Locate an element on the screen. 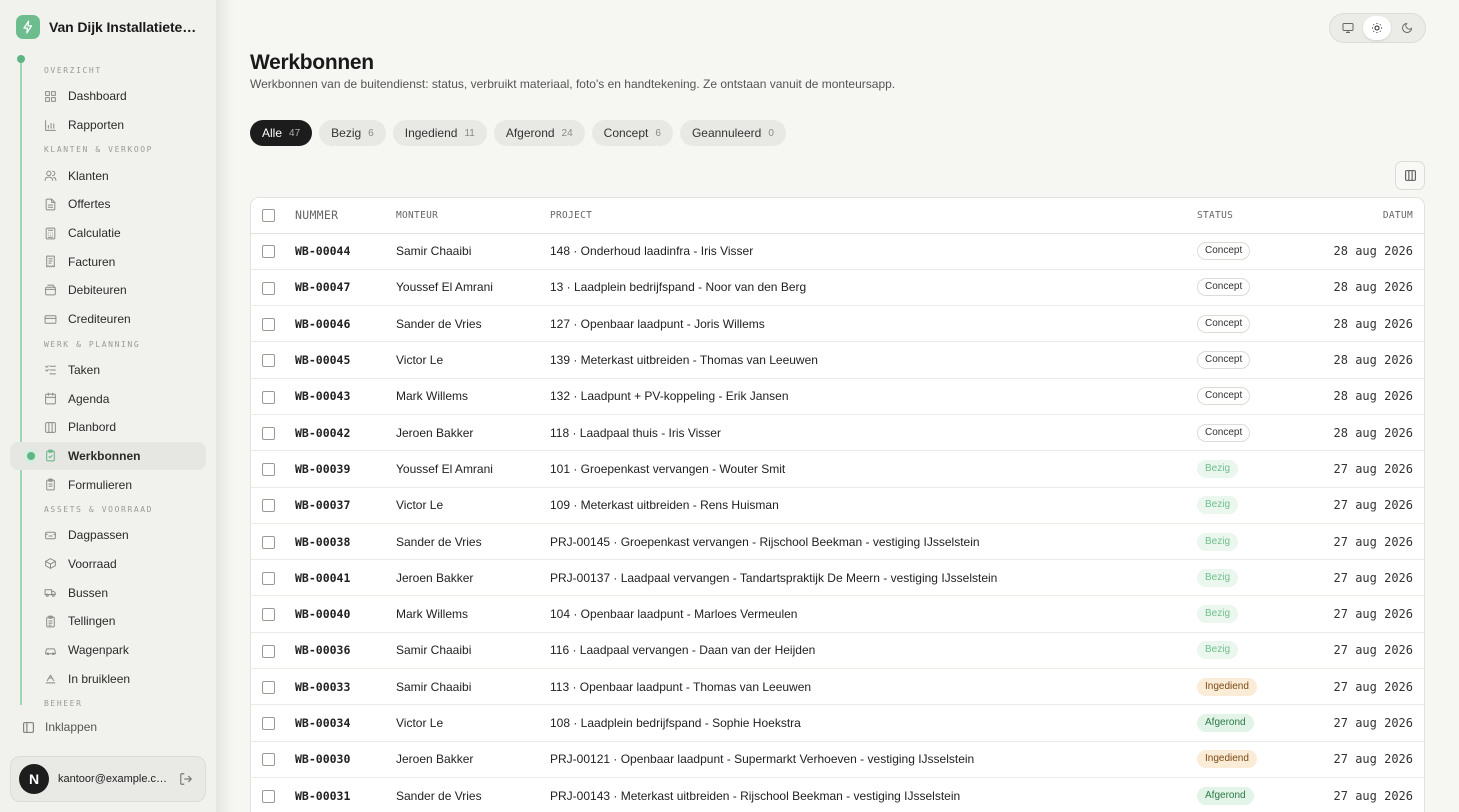 The height and width of the screenshot is (812, 1459). card-icon is located at coordinates (50, 319).